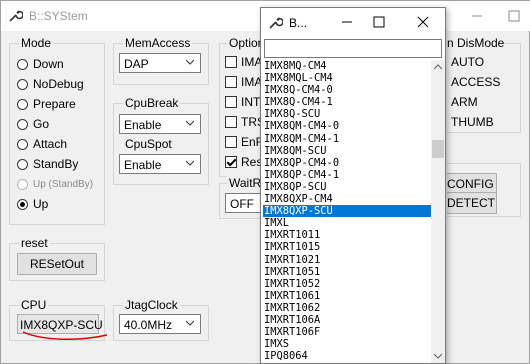  What do you see at coordinates (347, 102) in the screenshot?
I see `cpu-list-item: IMX8Q-CM4-1` at bounding box center [347, 102].